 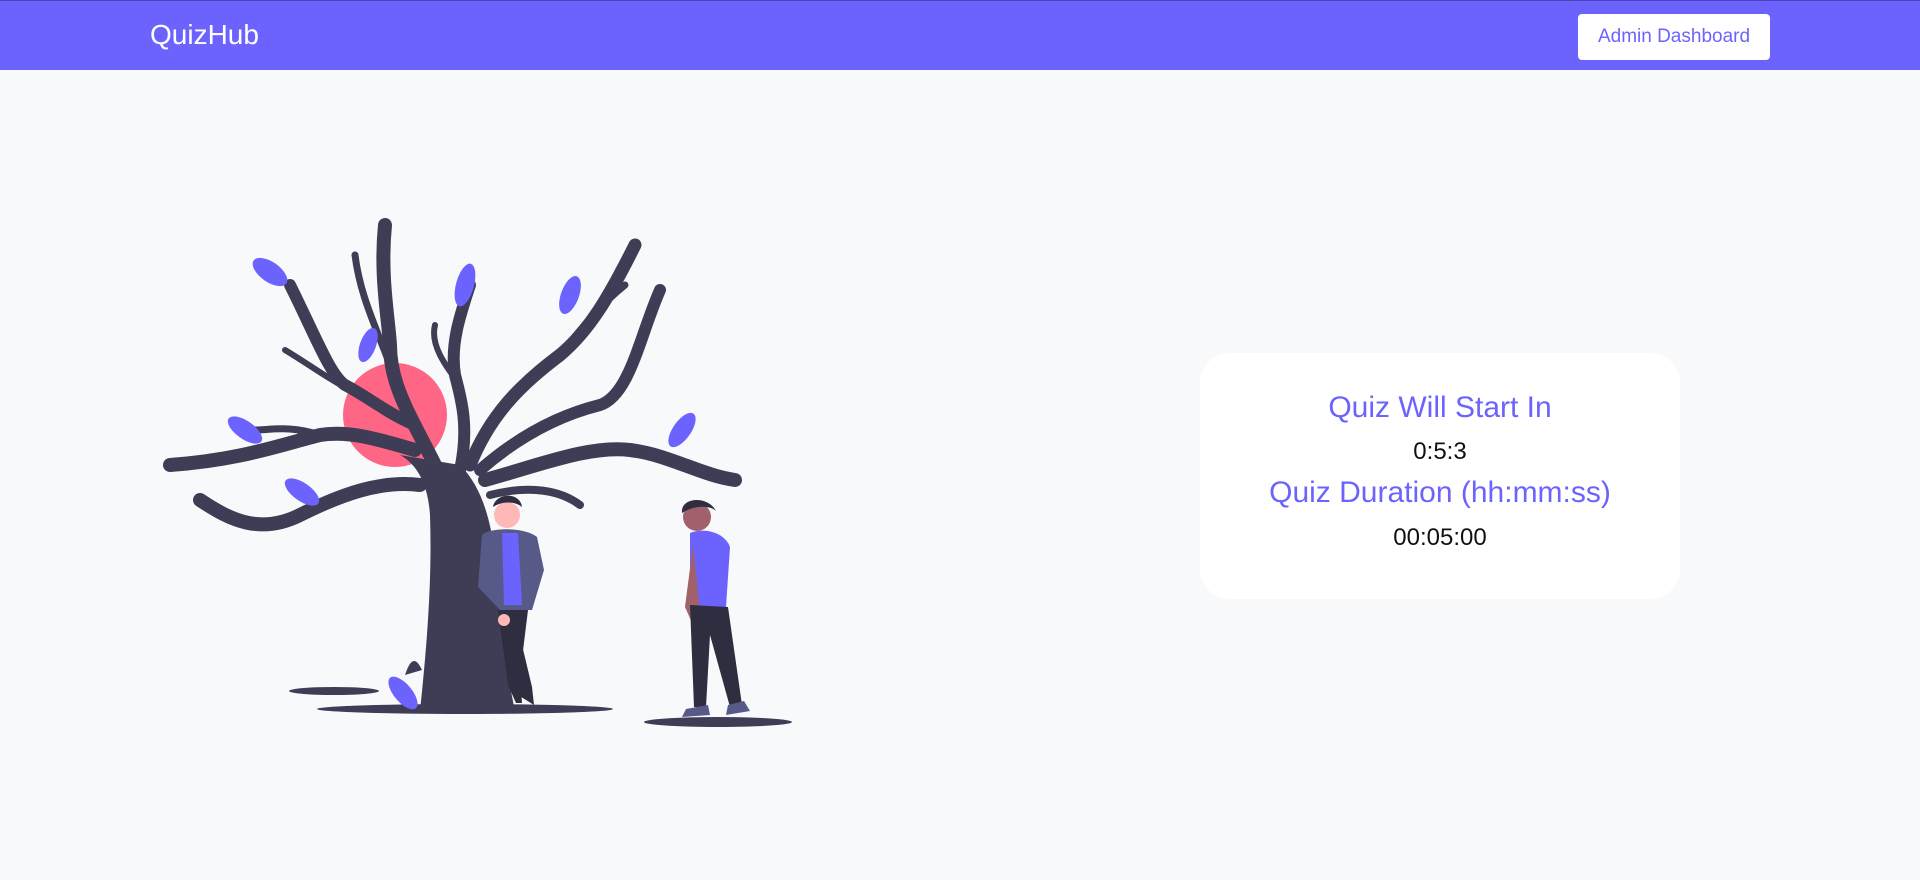 What do you see at coordinates (1440, 407) in the screenshot?
I see `quiz-start-heading: Quiz Will Start In` at bounding box center [1440, 407].